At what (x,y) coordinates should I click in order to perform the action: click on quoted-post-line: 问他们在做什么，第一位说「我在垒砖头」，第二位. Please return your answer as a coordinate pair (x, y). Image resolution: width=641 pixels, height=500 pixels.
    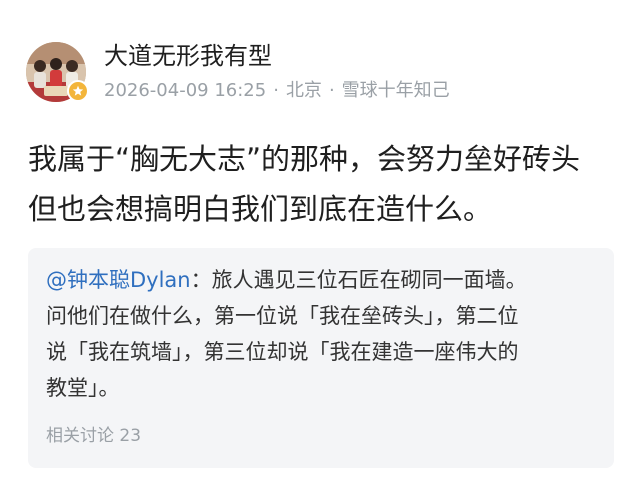
    Looking at the image, I should click on (282, 316).